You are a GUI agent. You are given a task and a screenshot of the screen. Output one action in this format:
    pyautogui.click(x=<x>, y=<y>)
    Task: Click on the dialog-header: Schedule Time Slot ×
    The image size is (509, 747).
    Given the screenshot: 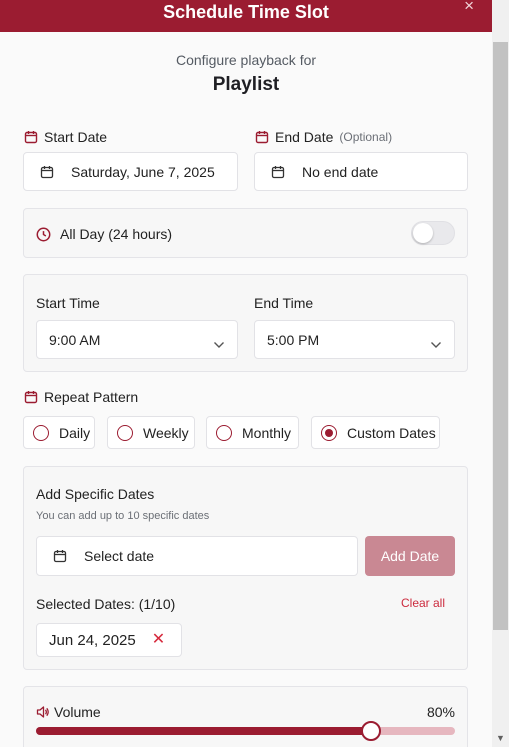 What is the action you would take?
    pyautogui.click(x=246, y=16)
    